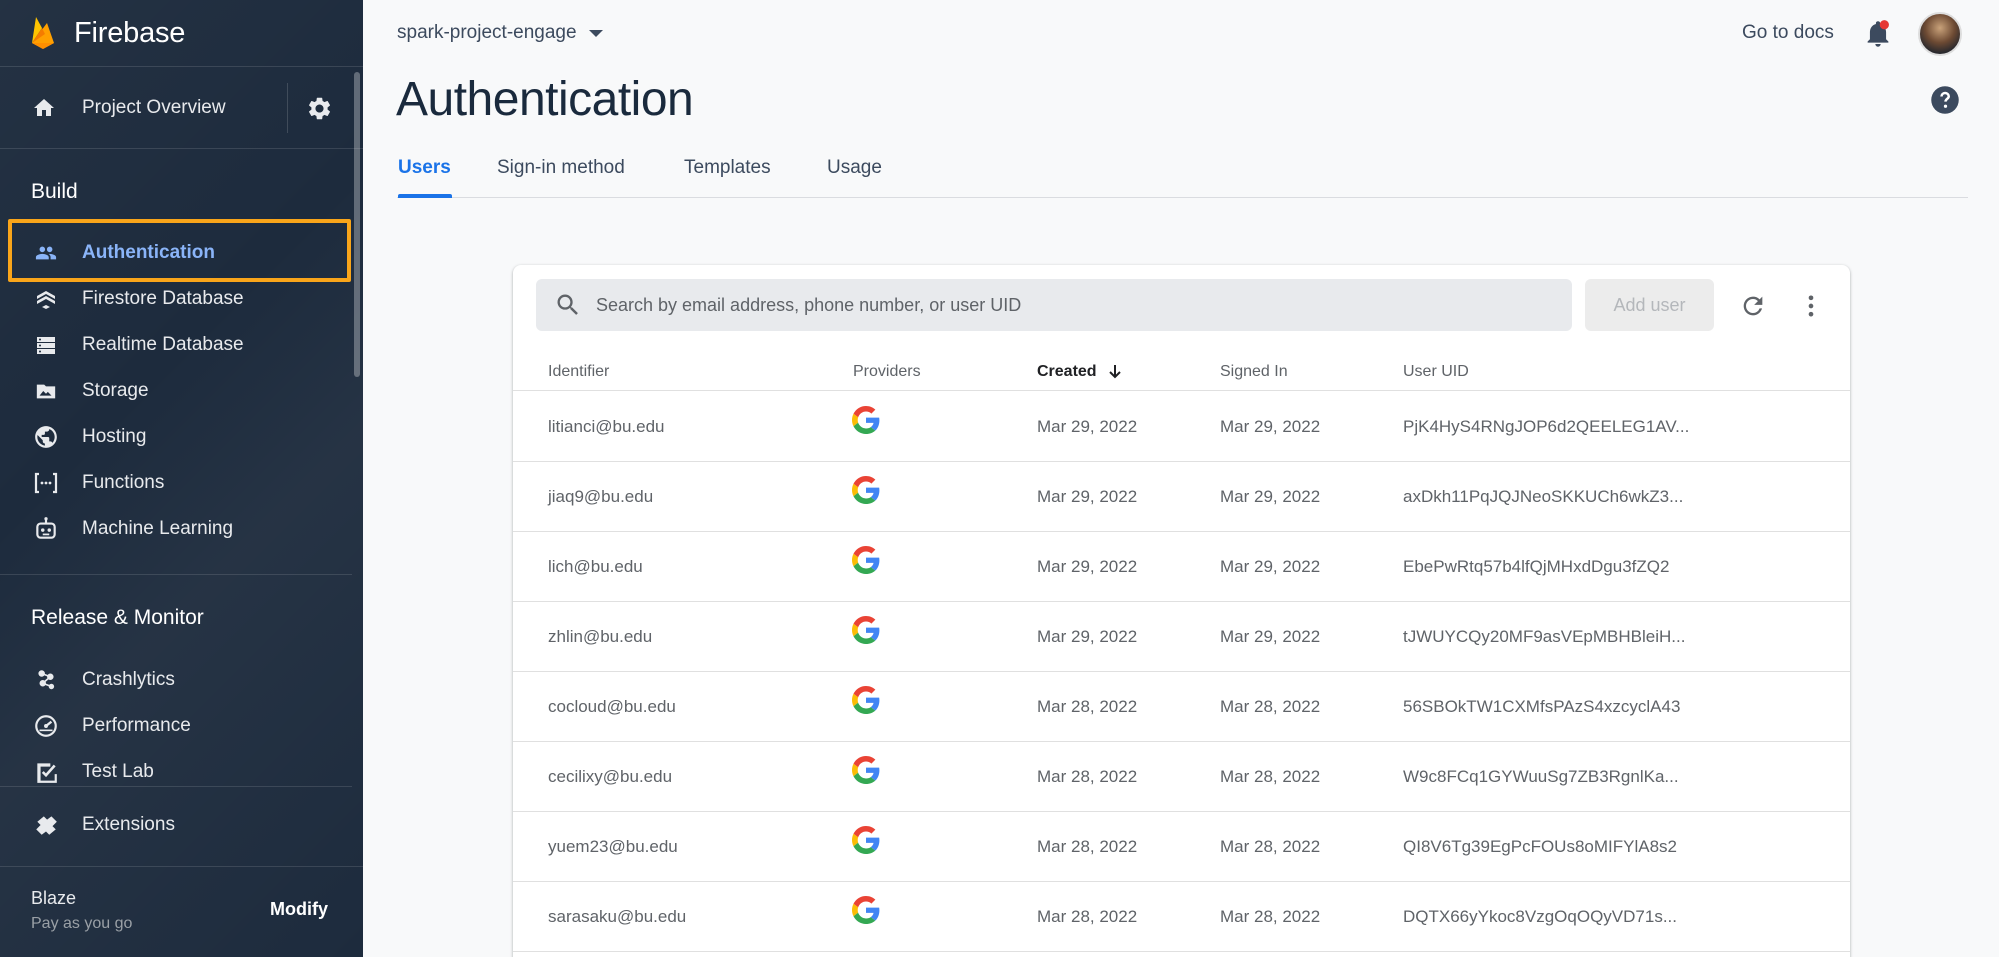 This screenshot has height=957, width=1999. Describe the element at coordinates (176, 345) in the screenshot. I see `sidebar-item-realtime-database: Realtime Database` at that location.